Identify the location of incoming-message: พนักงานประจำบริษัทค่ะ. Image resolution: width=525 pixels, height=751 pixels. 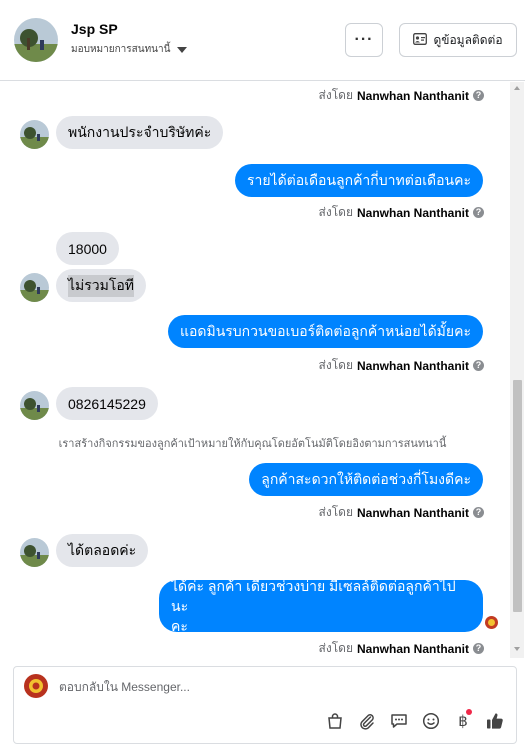
(140, 132).